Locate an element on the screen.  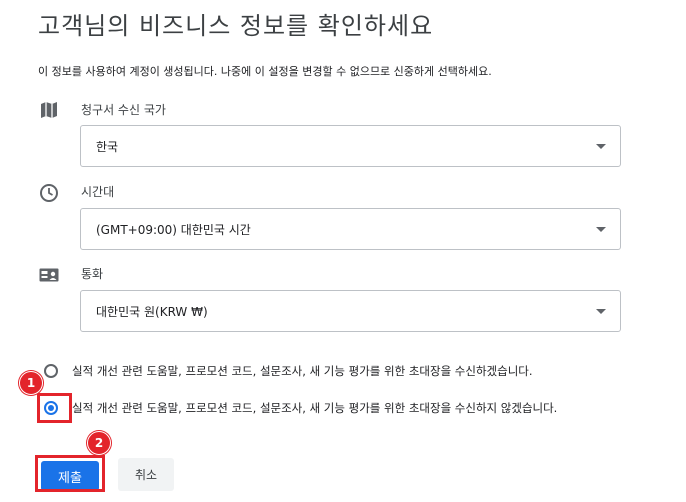
opt-in-radio is located at coordinates (51, 371).